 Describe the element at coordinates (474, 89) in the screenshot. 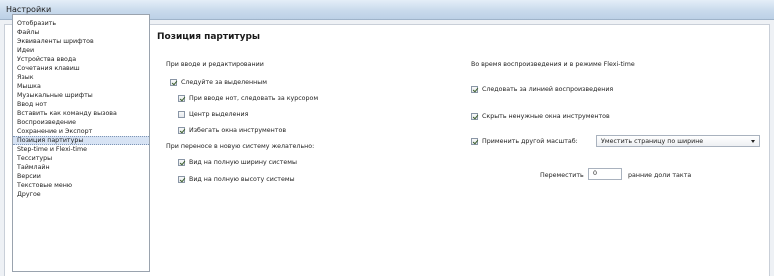

I see `follow-line-checkbox` at that location.